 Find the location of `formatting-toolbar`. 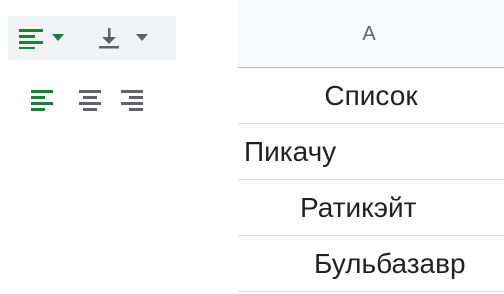

formatting-toolbar is located at coordinates (92, 38).